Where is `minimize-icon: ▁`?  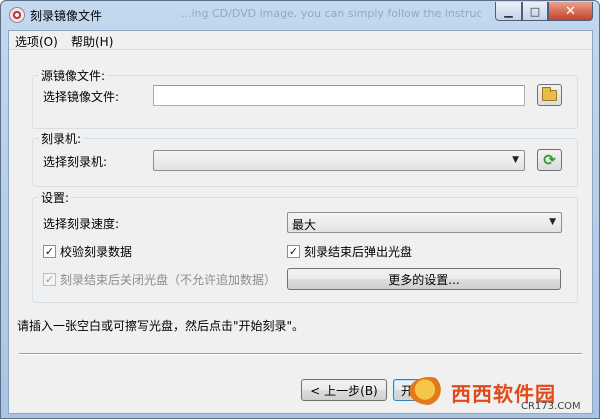
minimize-icon: ▁ is located at coordinates (508, 11).